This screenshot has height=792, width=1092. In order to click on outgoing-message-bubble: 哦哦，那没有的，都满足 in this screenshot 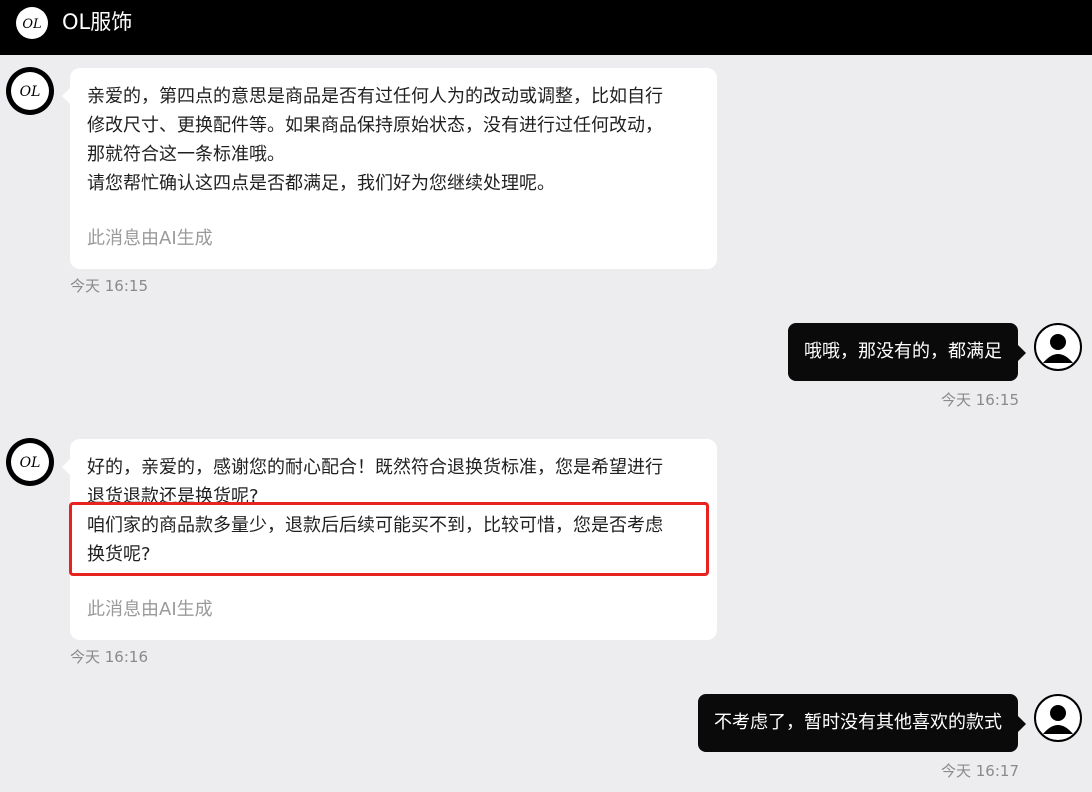, I will do `click(907, 352)`.